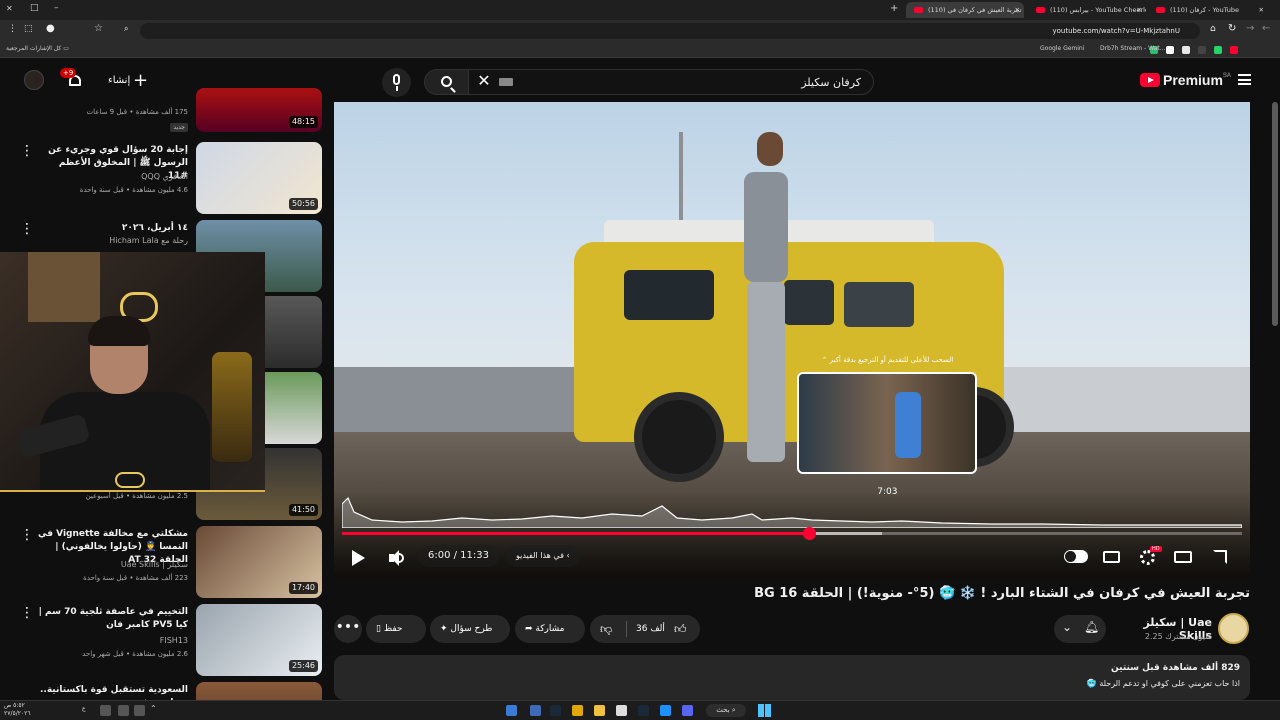 The image size is (1280, 720). I want to click on close-window-icon: ✕, so click(9, 8).